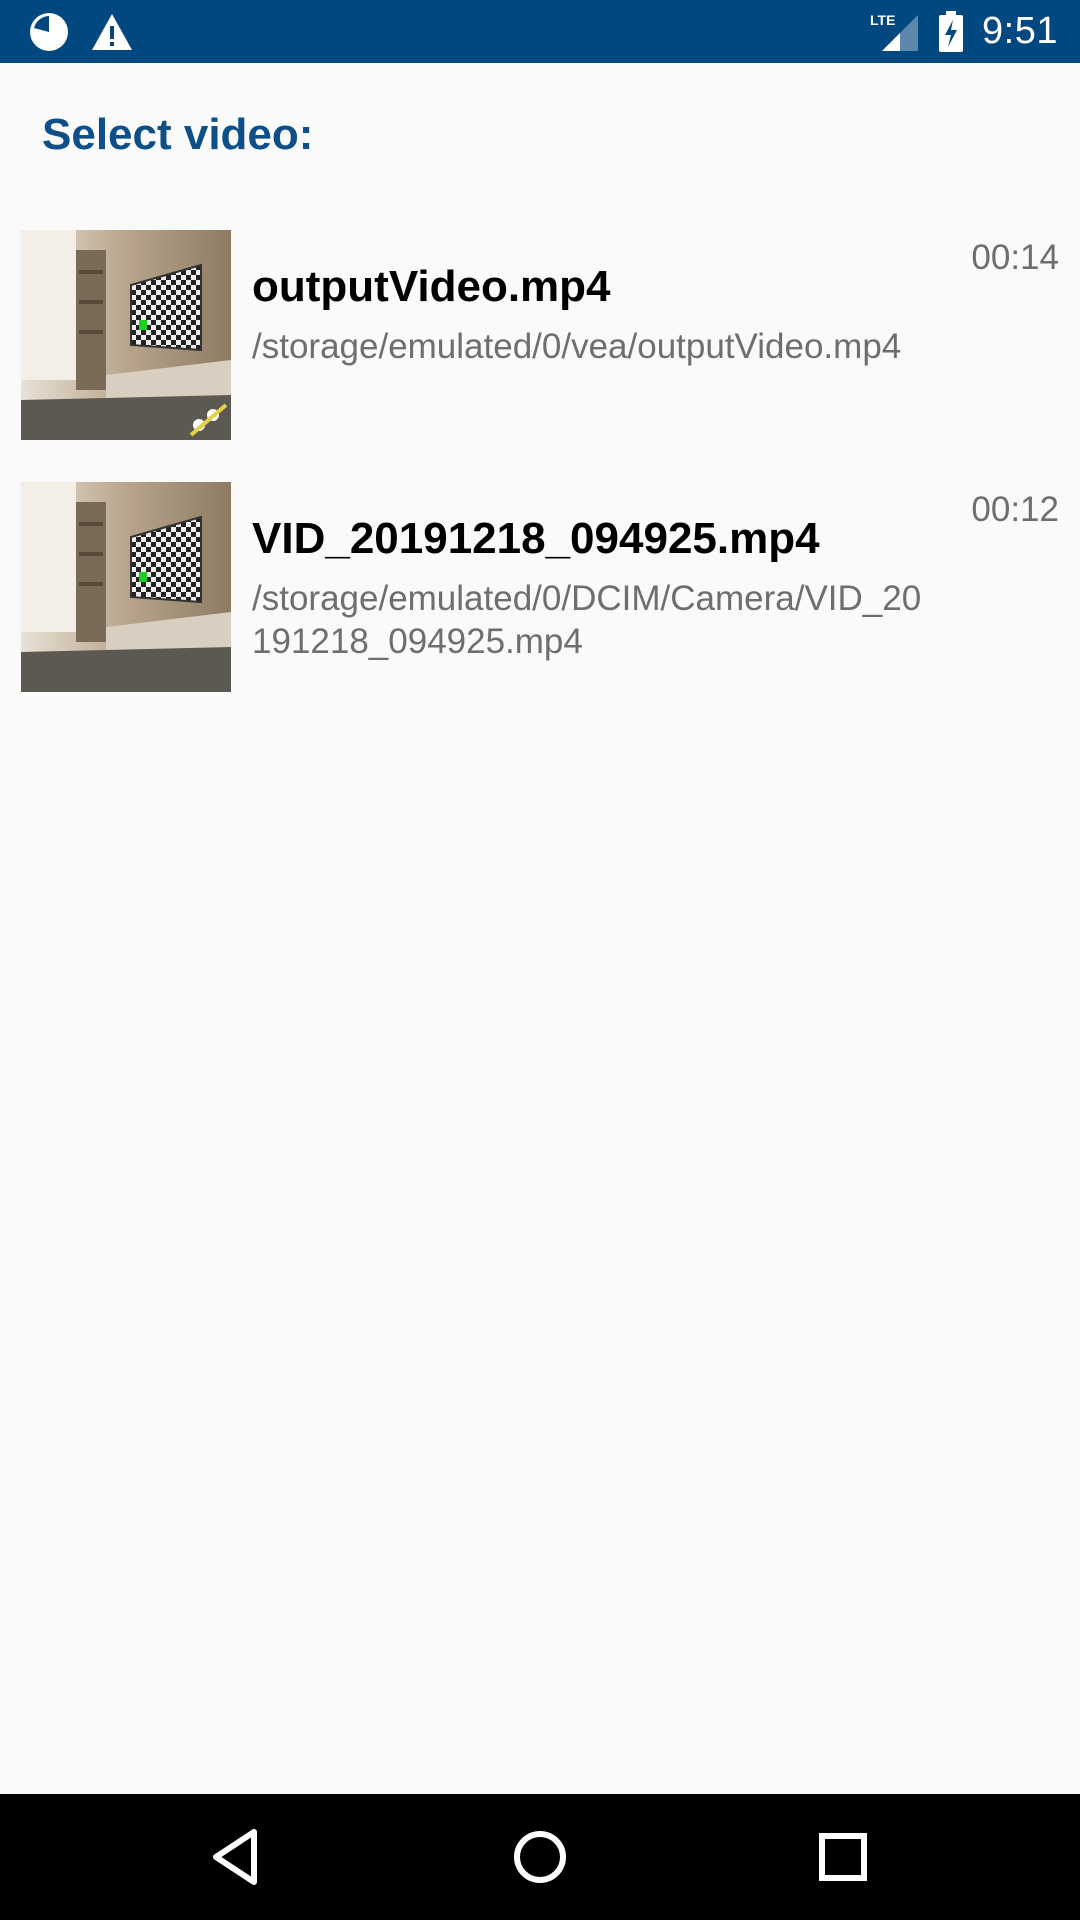  Describe the element at coordinates (577, 346) in the screenshot. I see `video-path: /storage/emulated/0/vea/outputVideo.mp4` at that location.